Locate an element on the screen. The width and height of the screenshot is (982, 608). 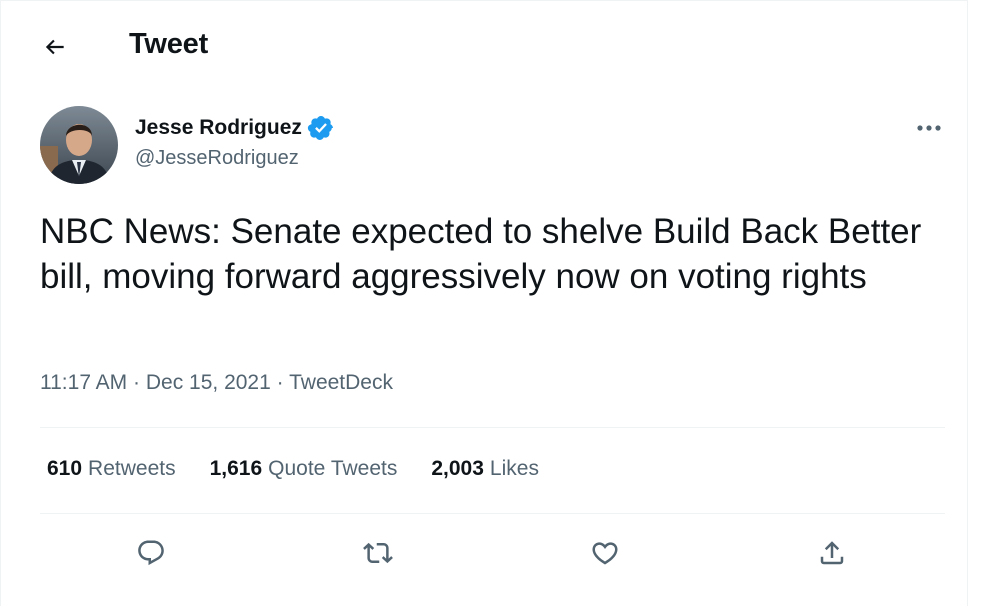
tweet-timestamp: 11:17 AM · Dec 15, 2021 · TweetDeck is located at coordinates (216, 383).